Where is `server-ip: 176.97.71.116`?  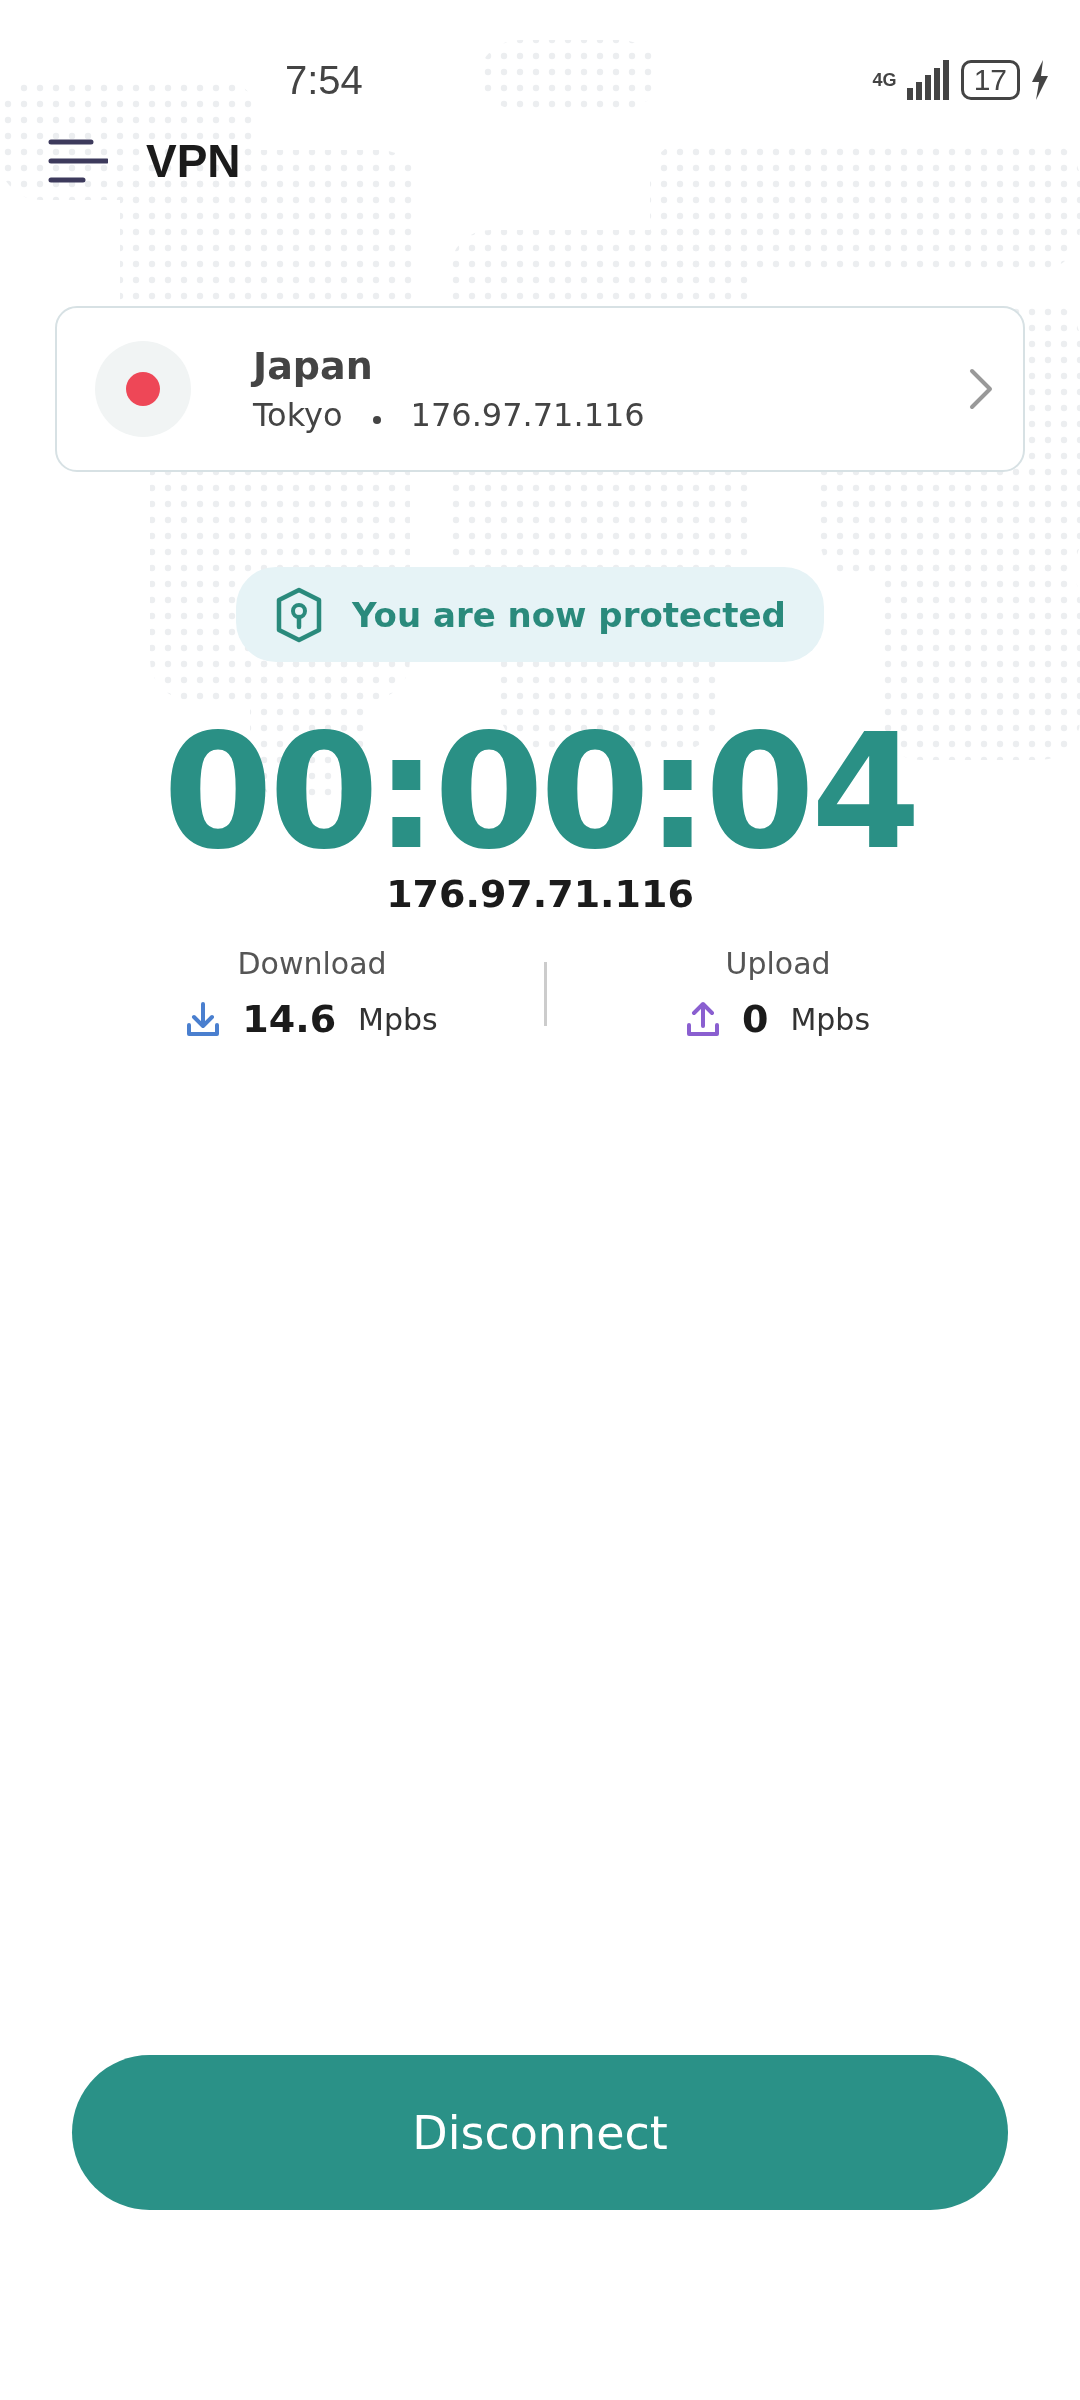
server-ip: 176.97.71.116 is located at coordinates (527, 415).